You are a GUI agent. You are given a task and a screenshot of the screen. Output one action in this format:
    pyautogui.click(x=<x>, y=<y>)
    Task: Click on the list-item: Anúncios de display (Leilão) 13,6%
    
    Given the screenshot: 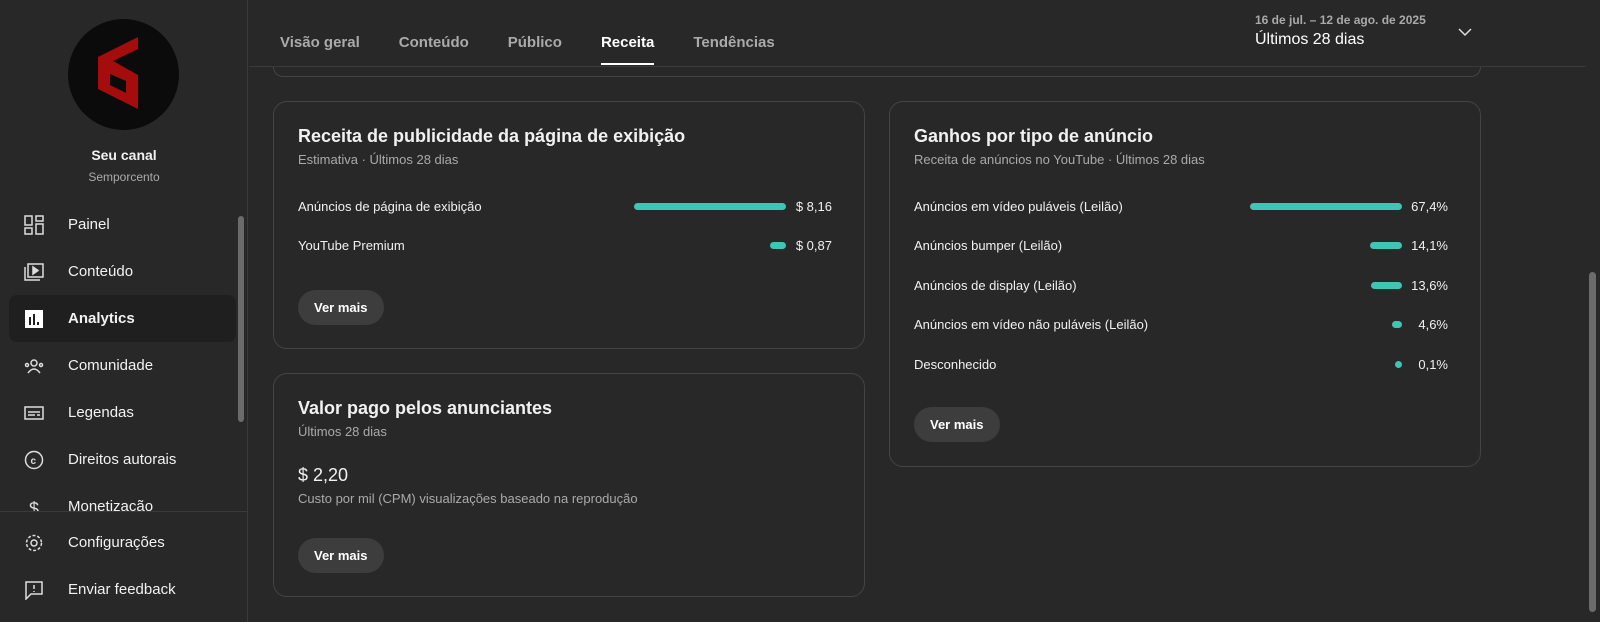 What is the action you would take?
    pyautogui.click(x=1181, y=285)
    